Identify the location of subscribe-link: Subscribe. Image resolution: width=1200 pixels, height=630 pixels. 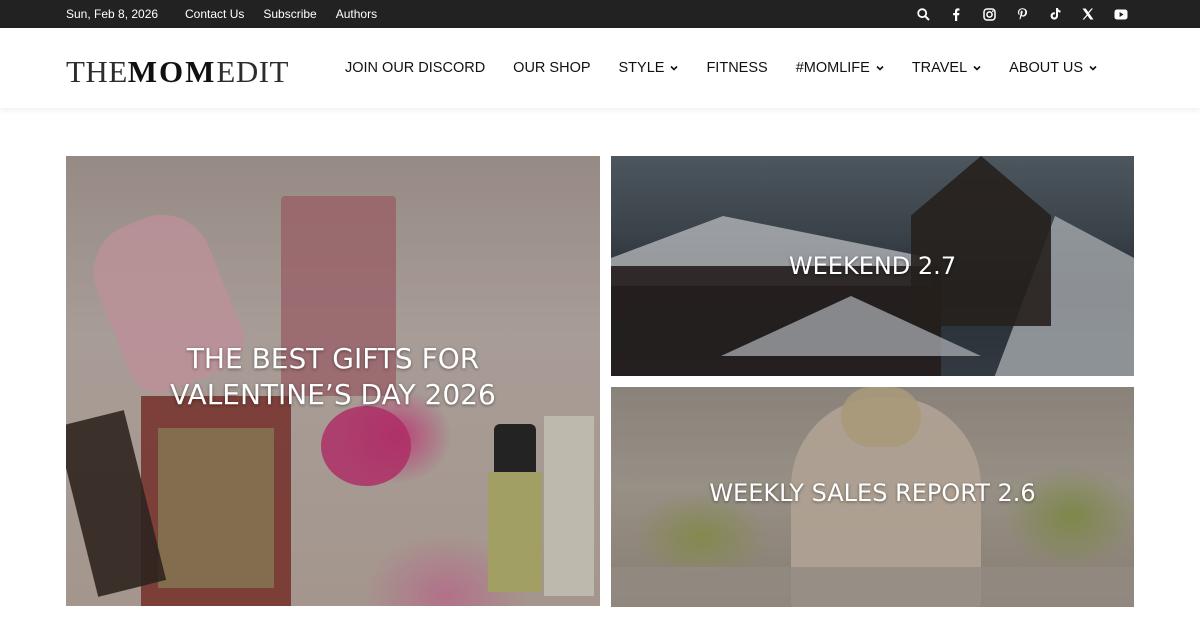
(289, 14).